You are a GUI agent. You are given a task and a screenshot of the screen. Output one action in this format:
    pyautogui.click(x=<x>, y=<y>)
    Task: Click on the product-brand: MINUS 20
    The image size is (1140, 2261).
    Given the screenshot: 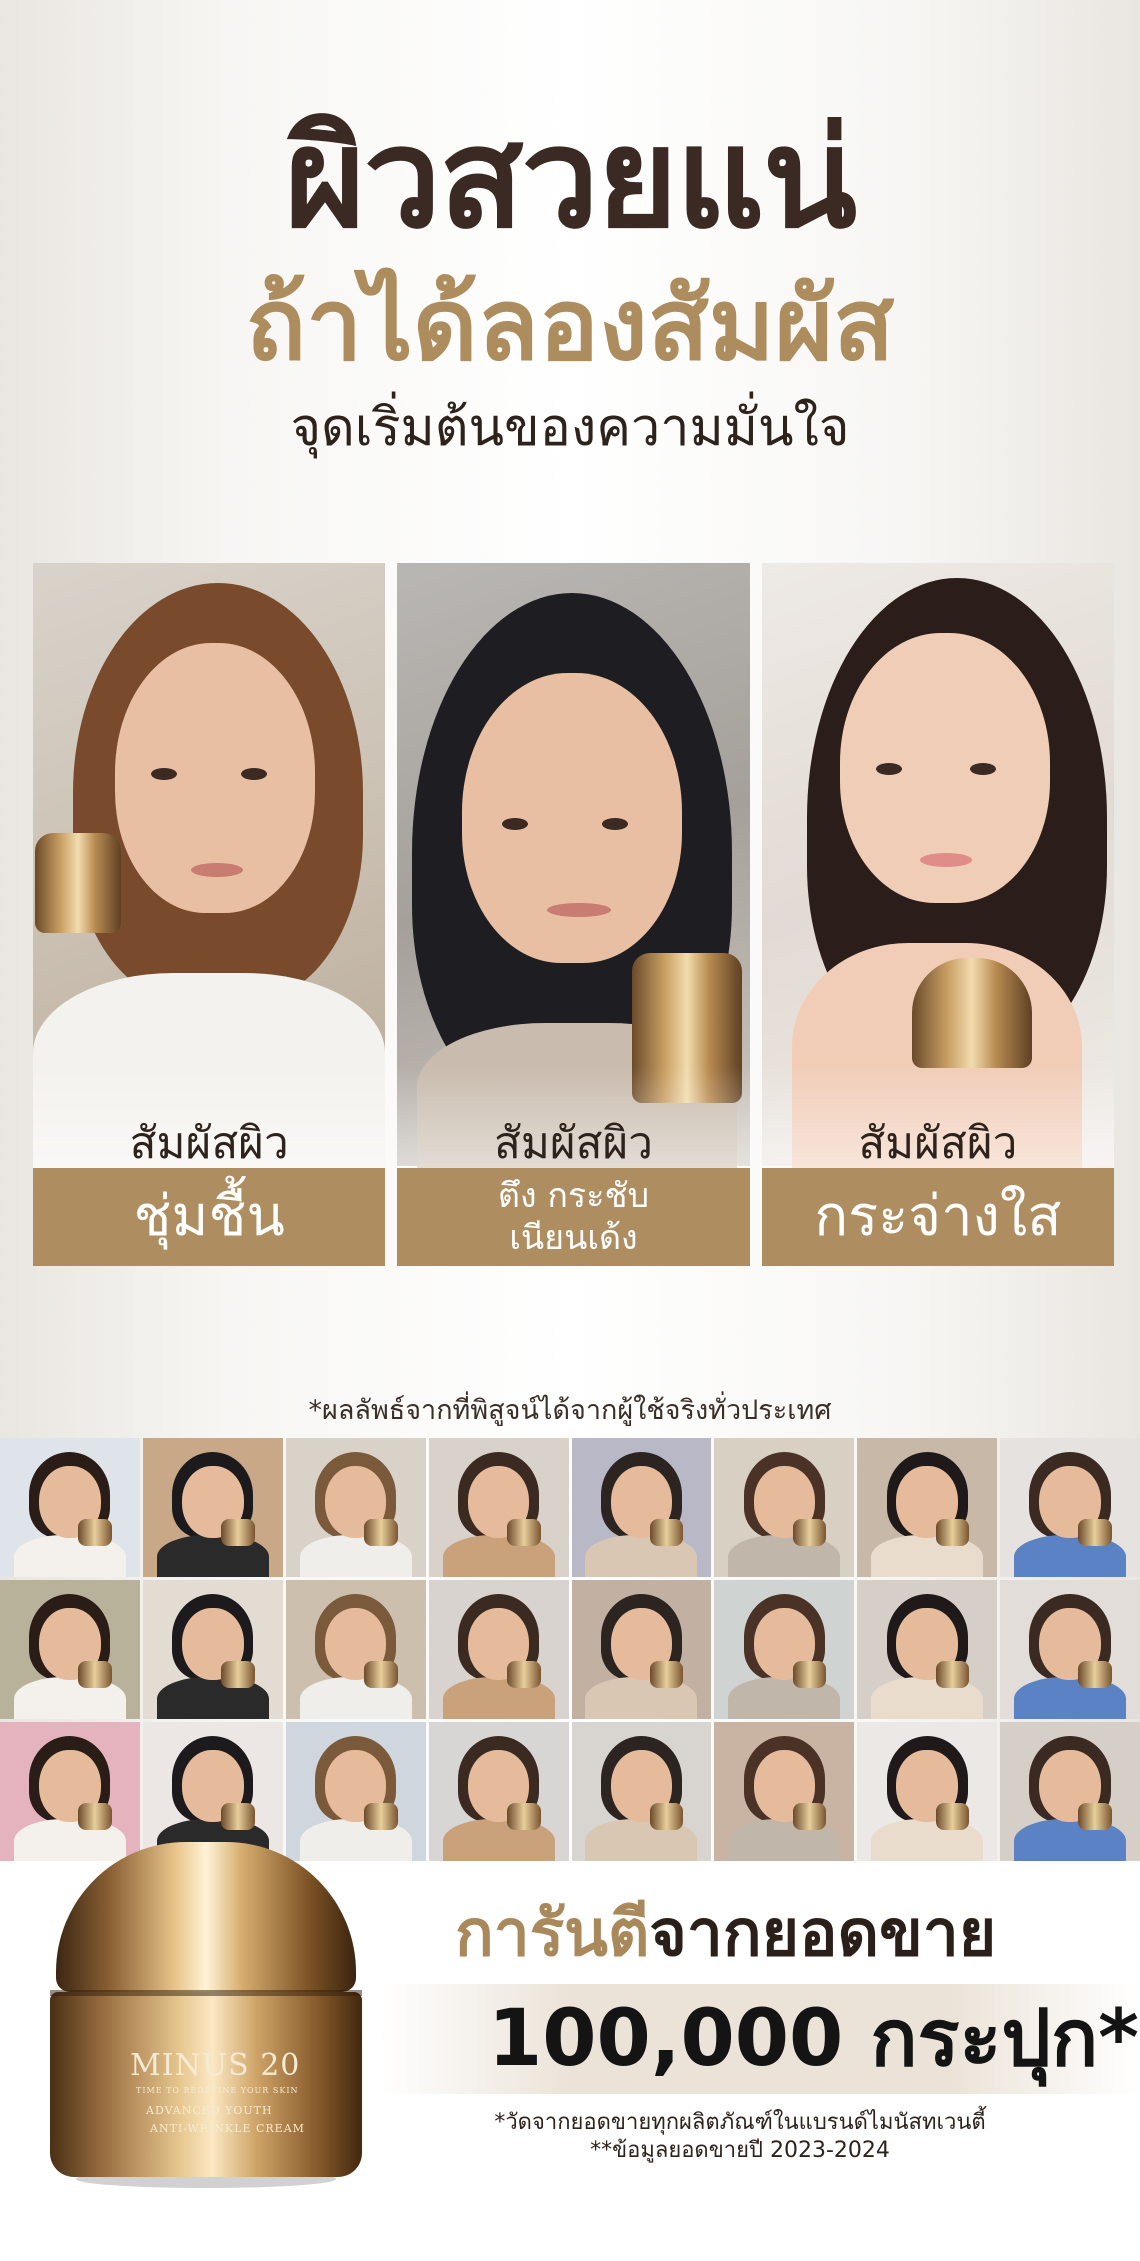 What is the action you would take?
    pyautogui.click(x=215, y=2065)
    